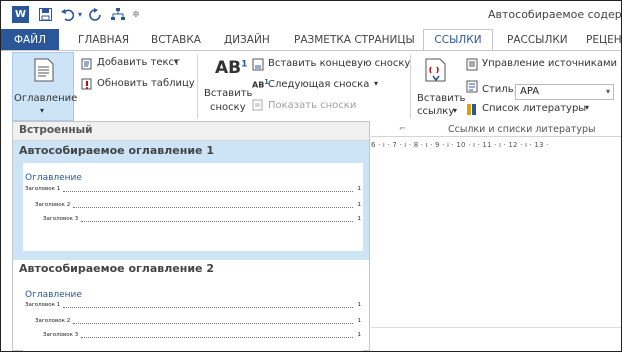 The height and width of the screenshot is (352, 622). I want to click on style-icon, so click(472, 86).